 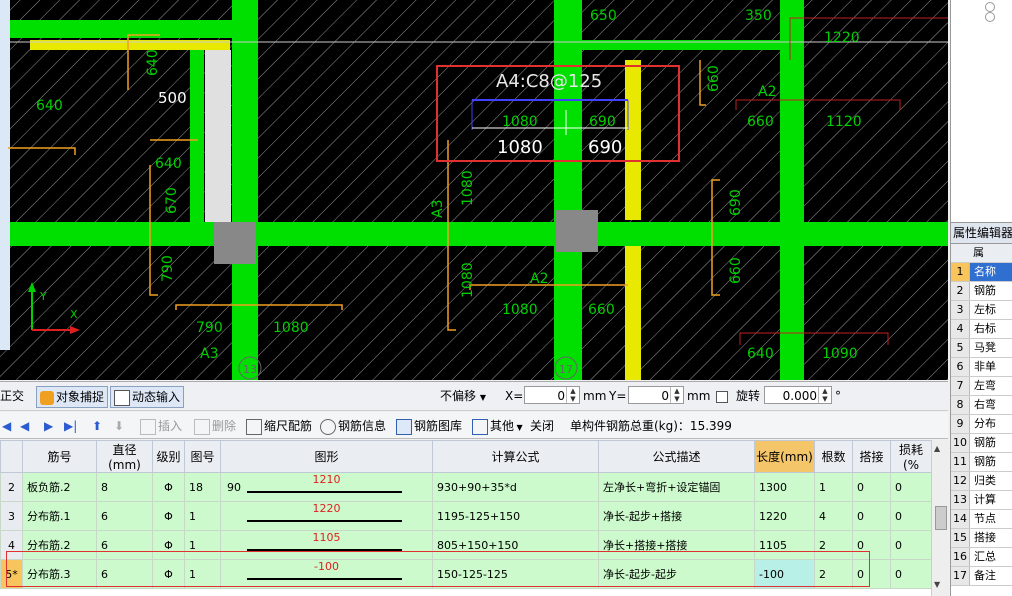 I want to click on diameter-cell: 8, so click(x=124, y=487).